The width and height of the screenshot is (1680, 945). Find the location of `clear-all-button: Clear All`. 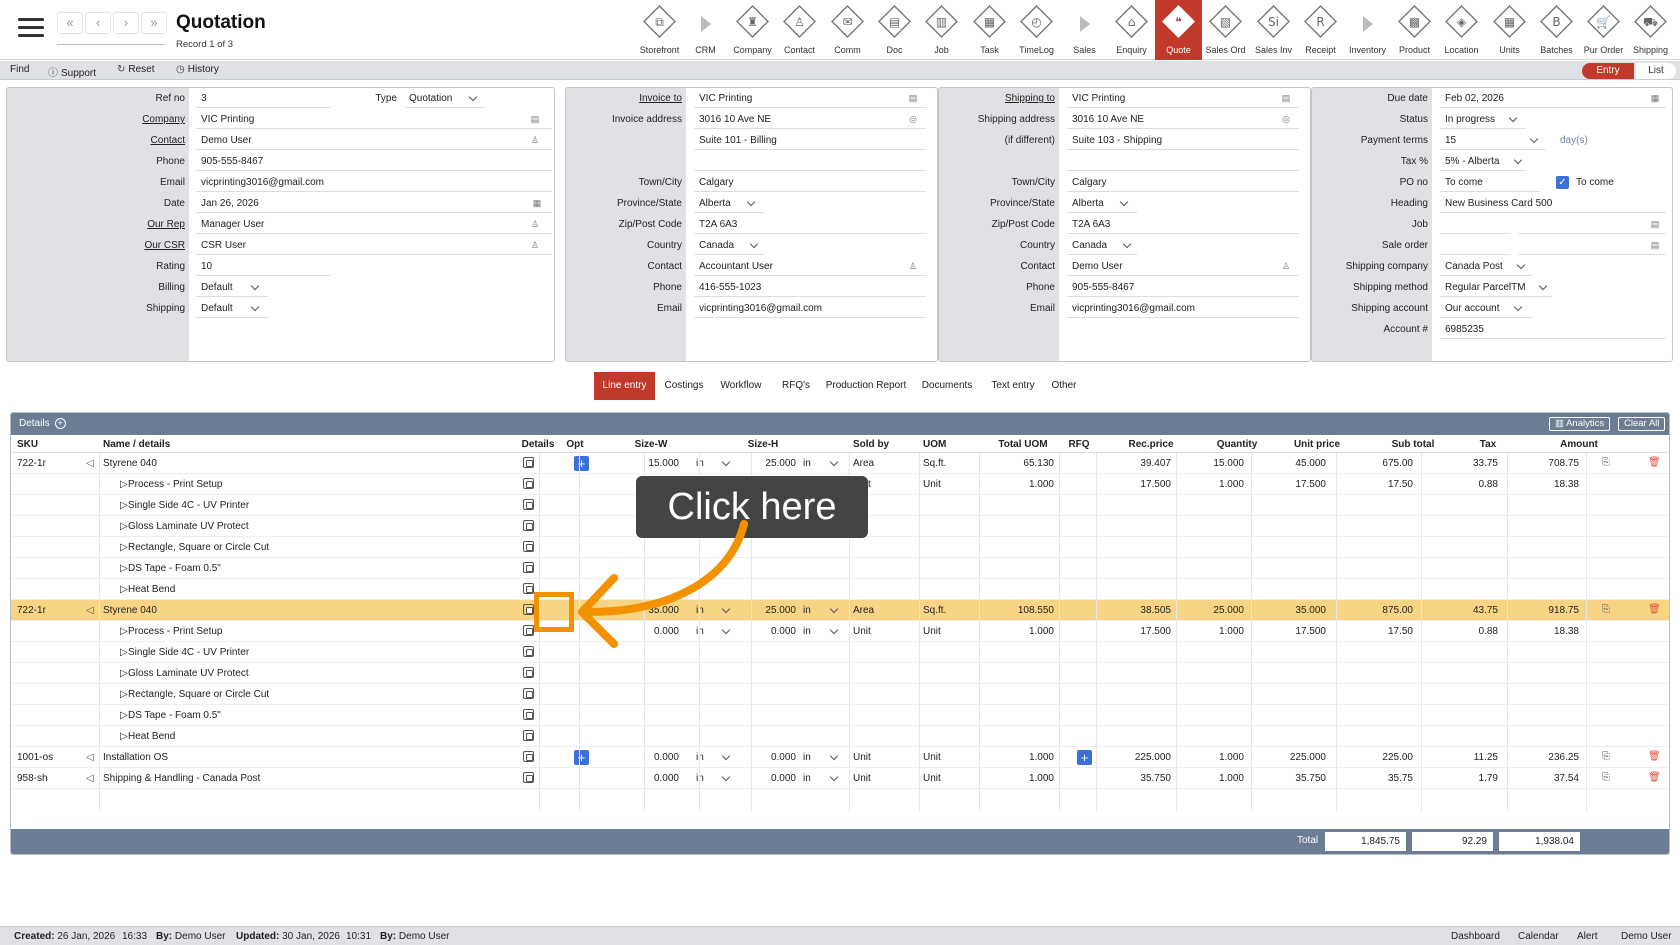

clear-all-button: Clear All is located at coordinates (1642, 424).